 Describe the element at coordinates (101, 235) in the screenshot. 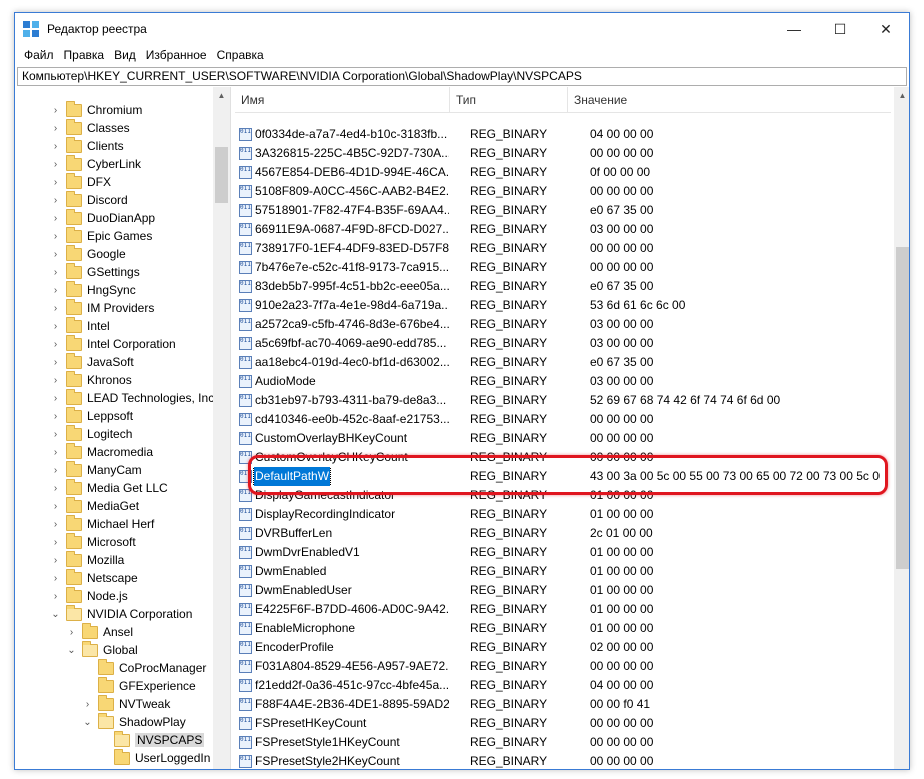

I see `tree-item: › Epic Games` at that location.